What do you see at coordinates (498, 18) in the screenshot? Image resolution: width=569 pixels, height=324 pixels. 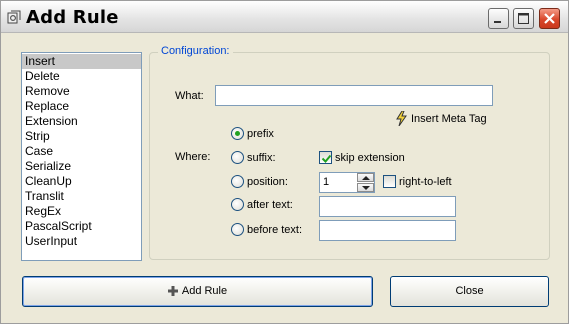 I see `minimize-button` at bounding box center [498, 18].